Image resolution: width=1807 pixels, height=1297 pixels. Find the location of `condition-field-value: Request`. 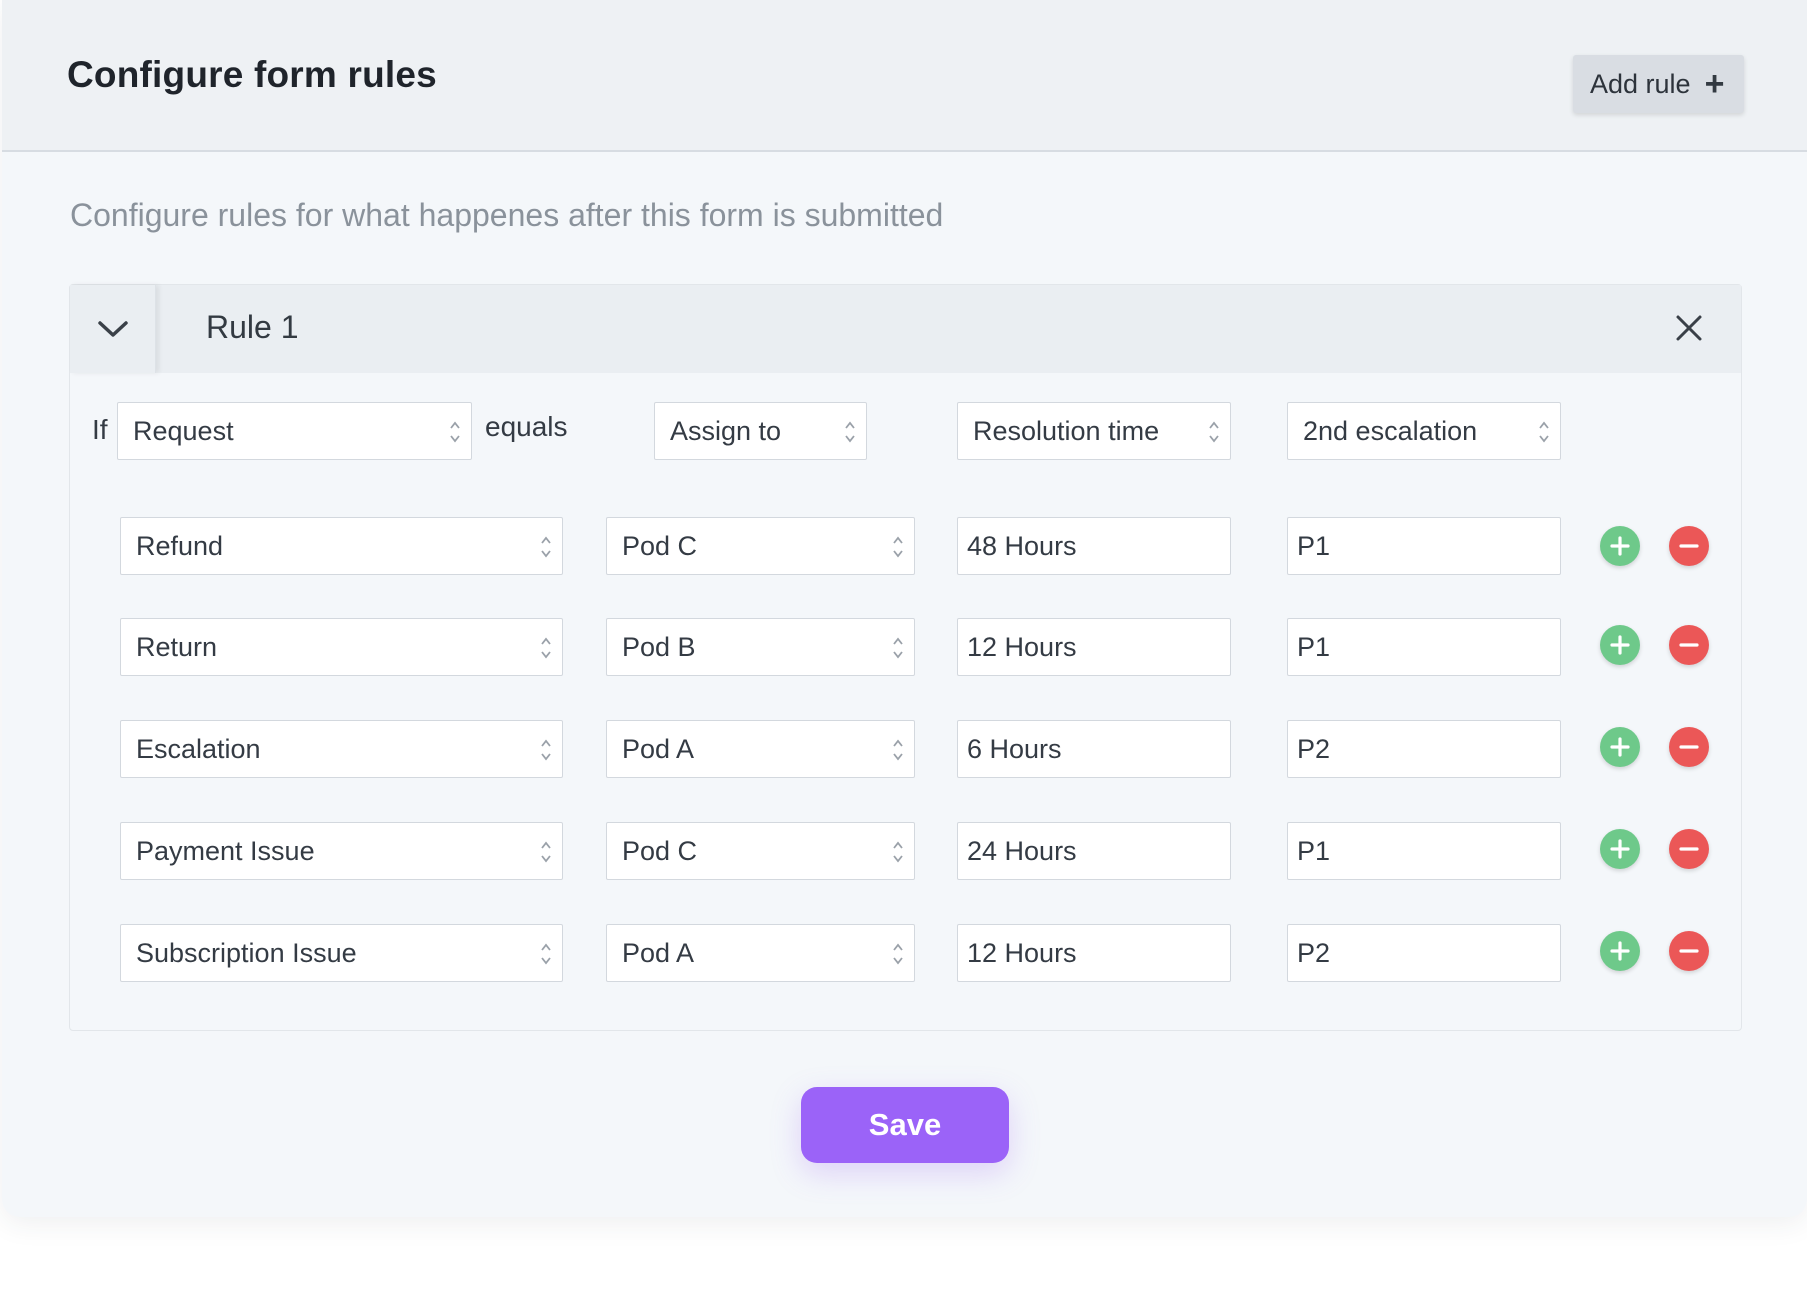

condition-field-value: Request is located at coordinates (183, 430).